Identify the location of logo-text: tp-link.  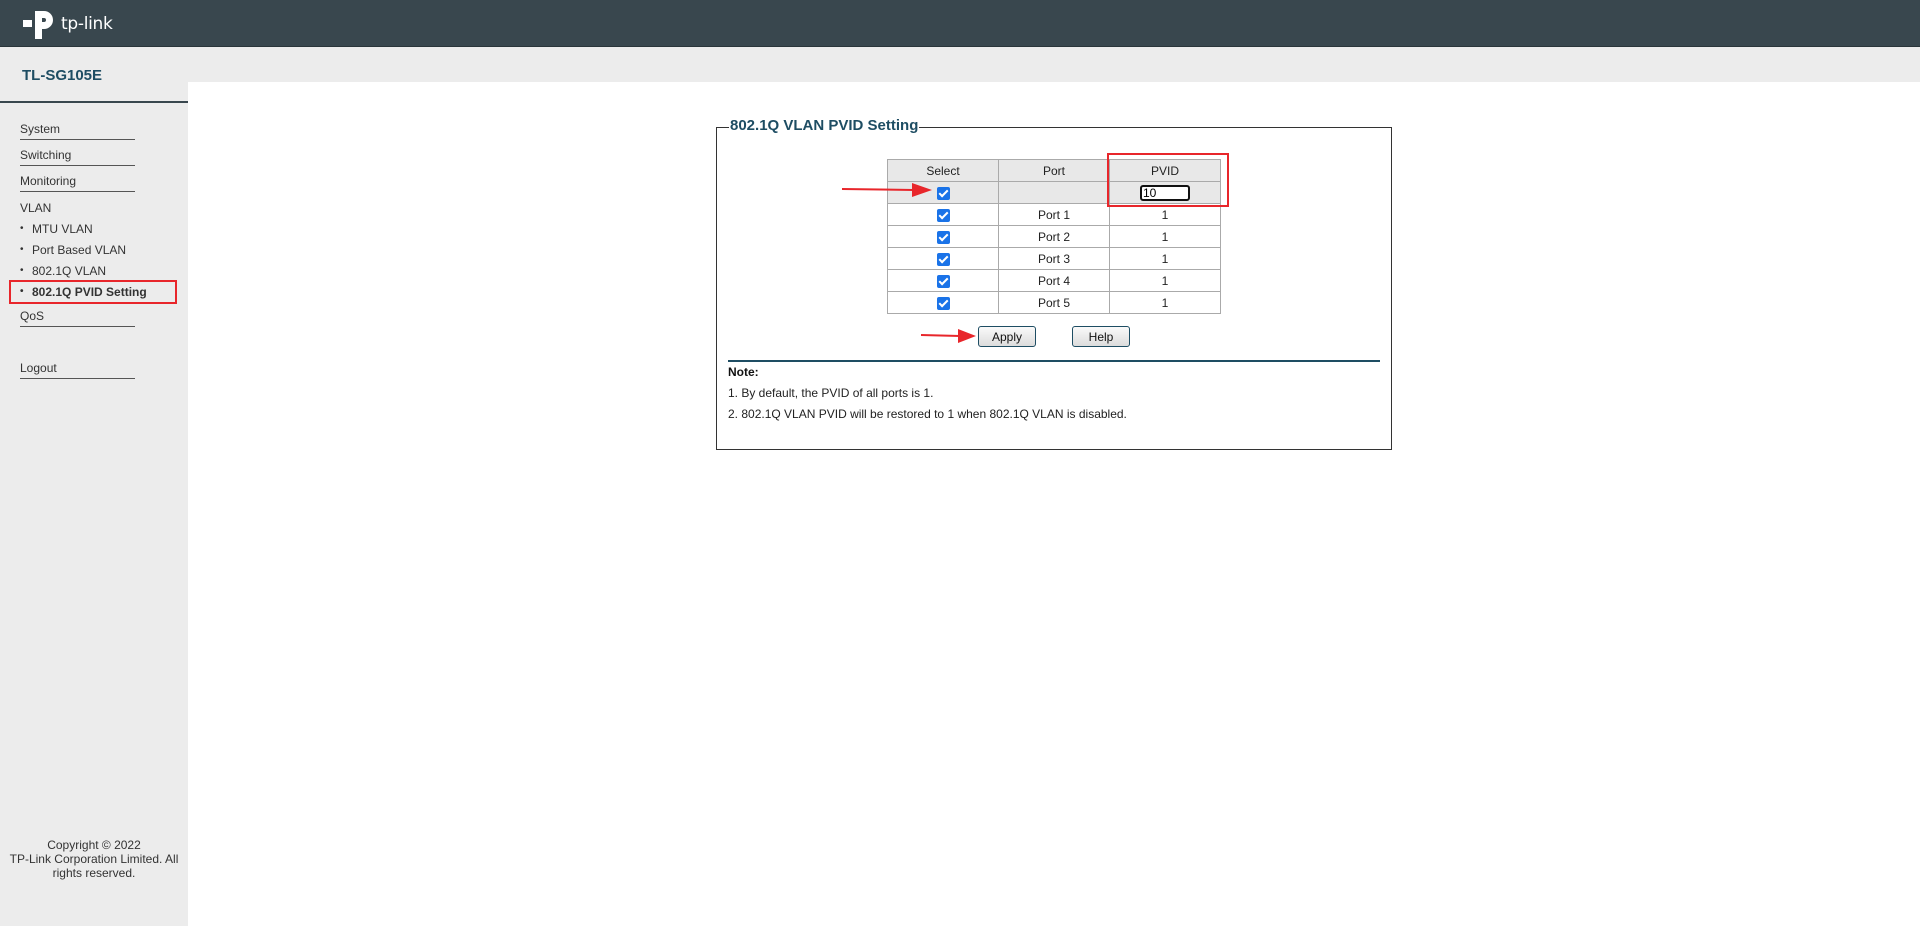
(87, 24).